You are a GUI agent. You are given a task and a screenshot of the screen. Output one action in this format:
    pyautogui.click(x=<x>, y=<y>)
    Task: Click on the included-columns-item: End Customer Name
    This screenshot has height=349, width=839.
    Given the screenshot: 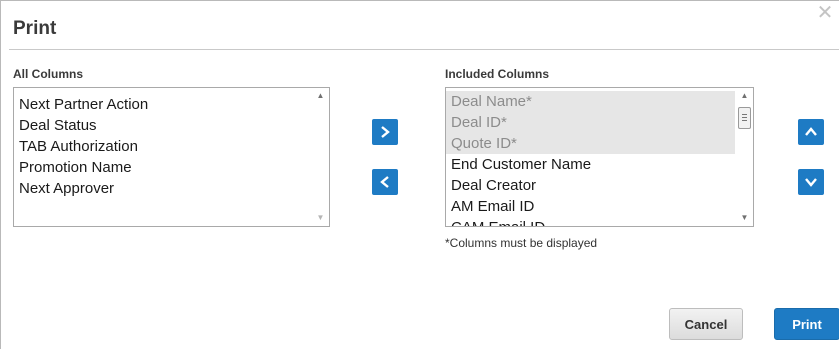 What is the action you would take?
    pyautogui.click(x=599, y=164)
    